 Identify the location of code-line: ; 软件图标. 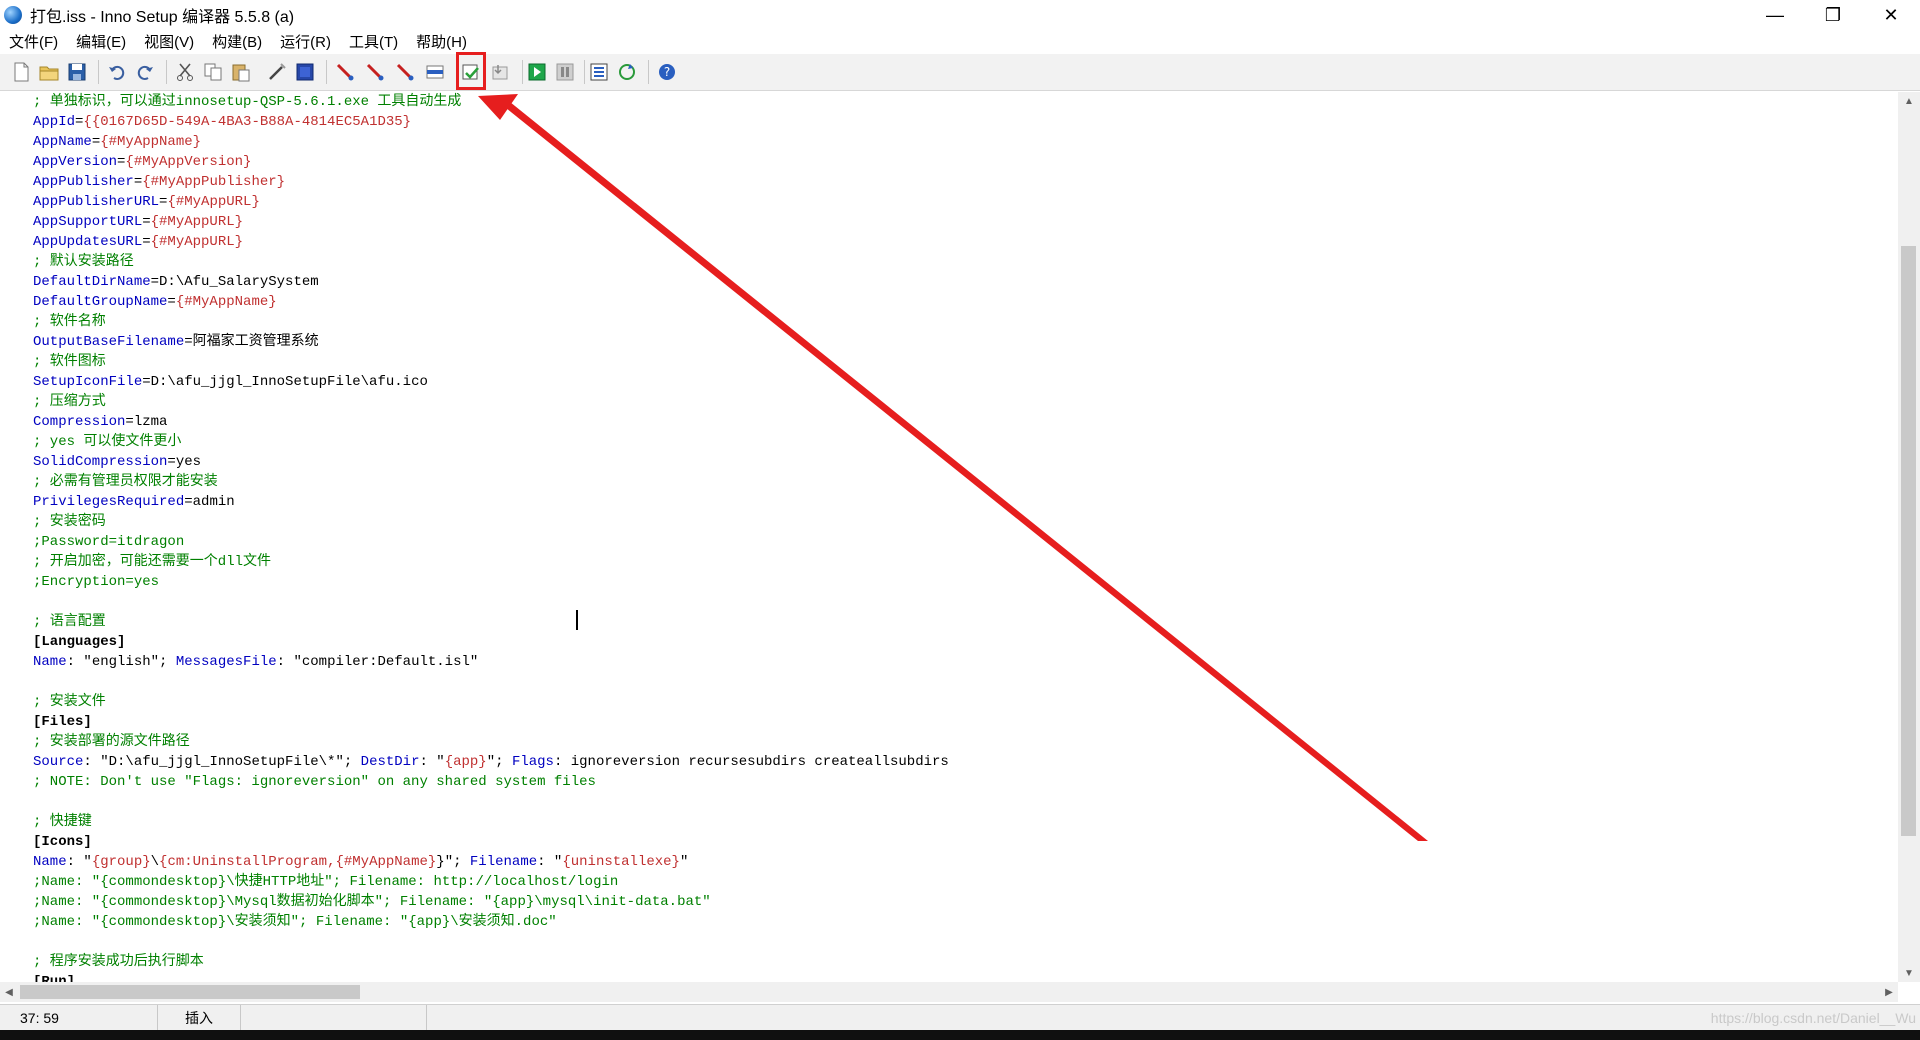
(69, 362).